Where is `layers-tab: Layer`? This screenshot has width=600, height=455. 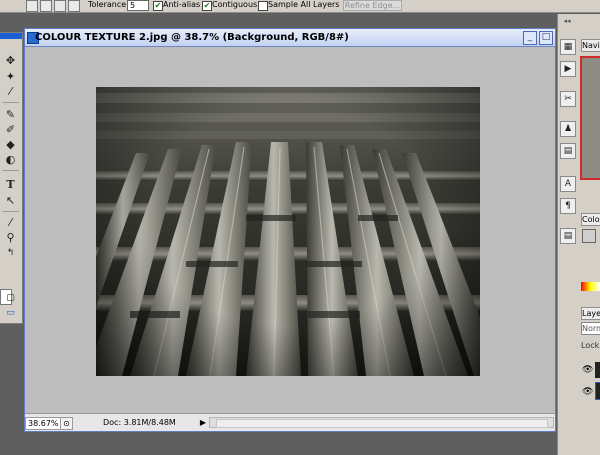 layers-tab: Layer is located at coordinates (590, 313).